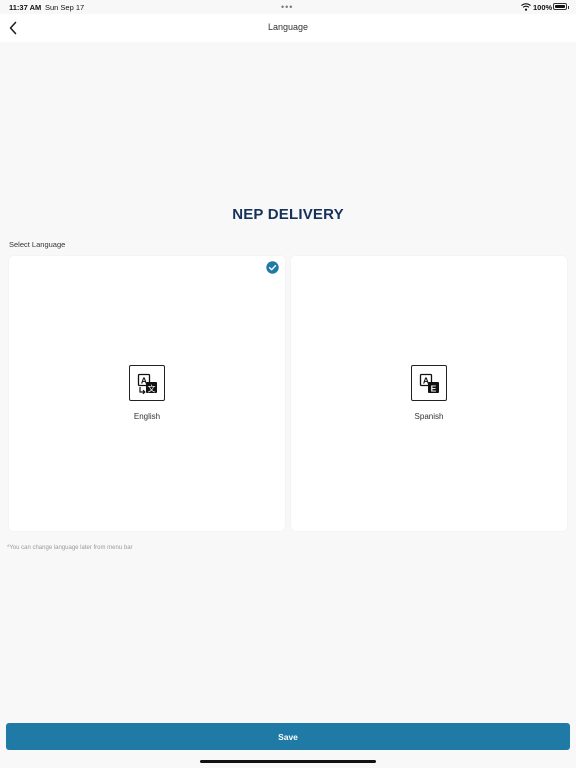 The width and height of the screenshot is (576, 768). What do you see at coordinates (288, 761) in the screenshot?
I see `home-indicator` at bounding box center [288, 761].